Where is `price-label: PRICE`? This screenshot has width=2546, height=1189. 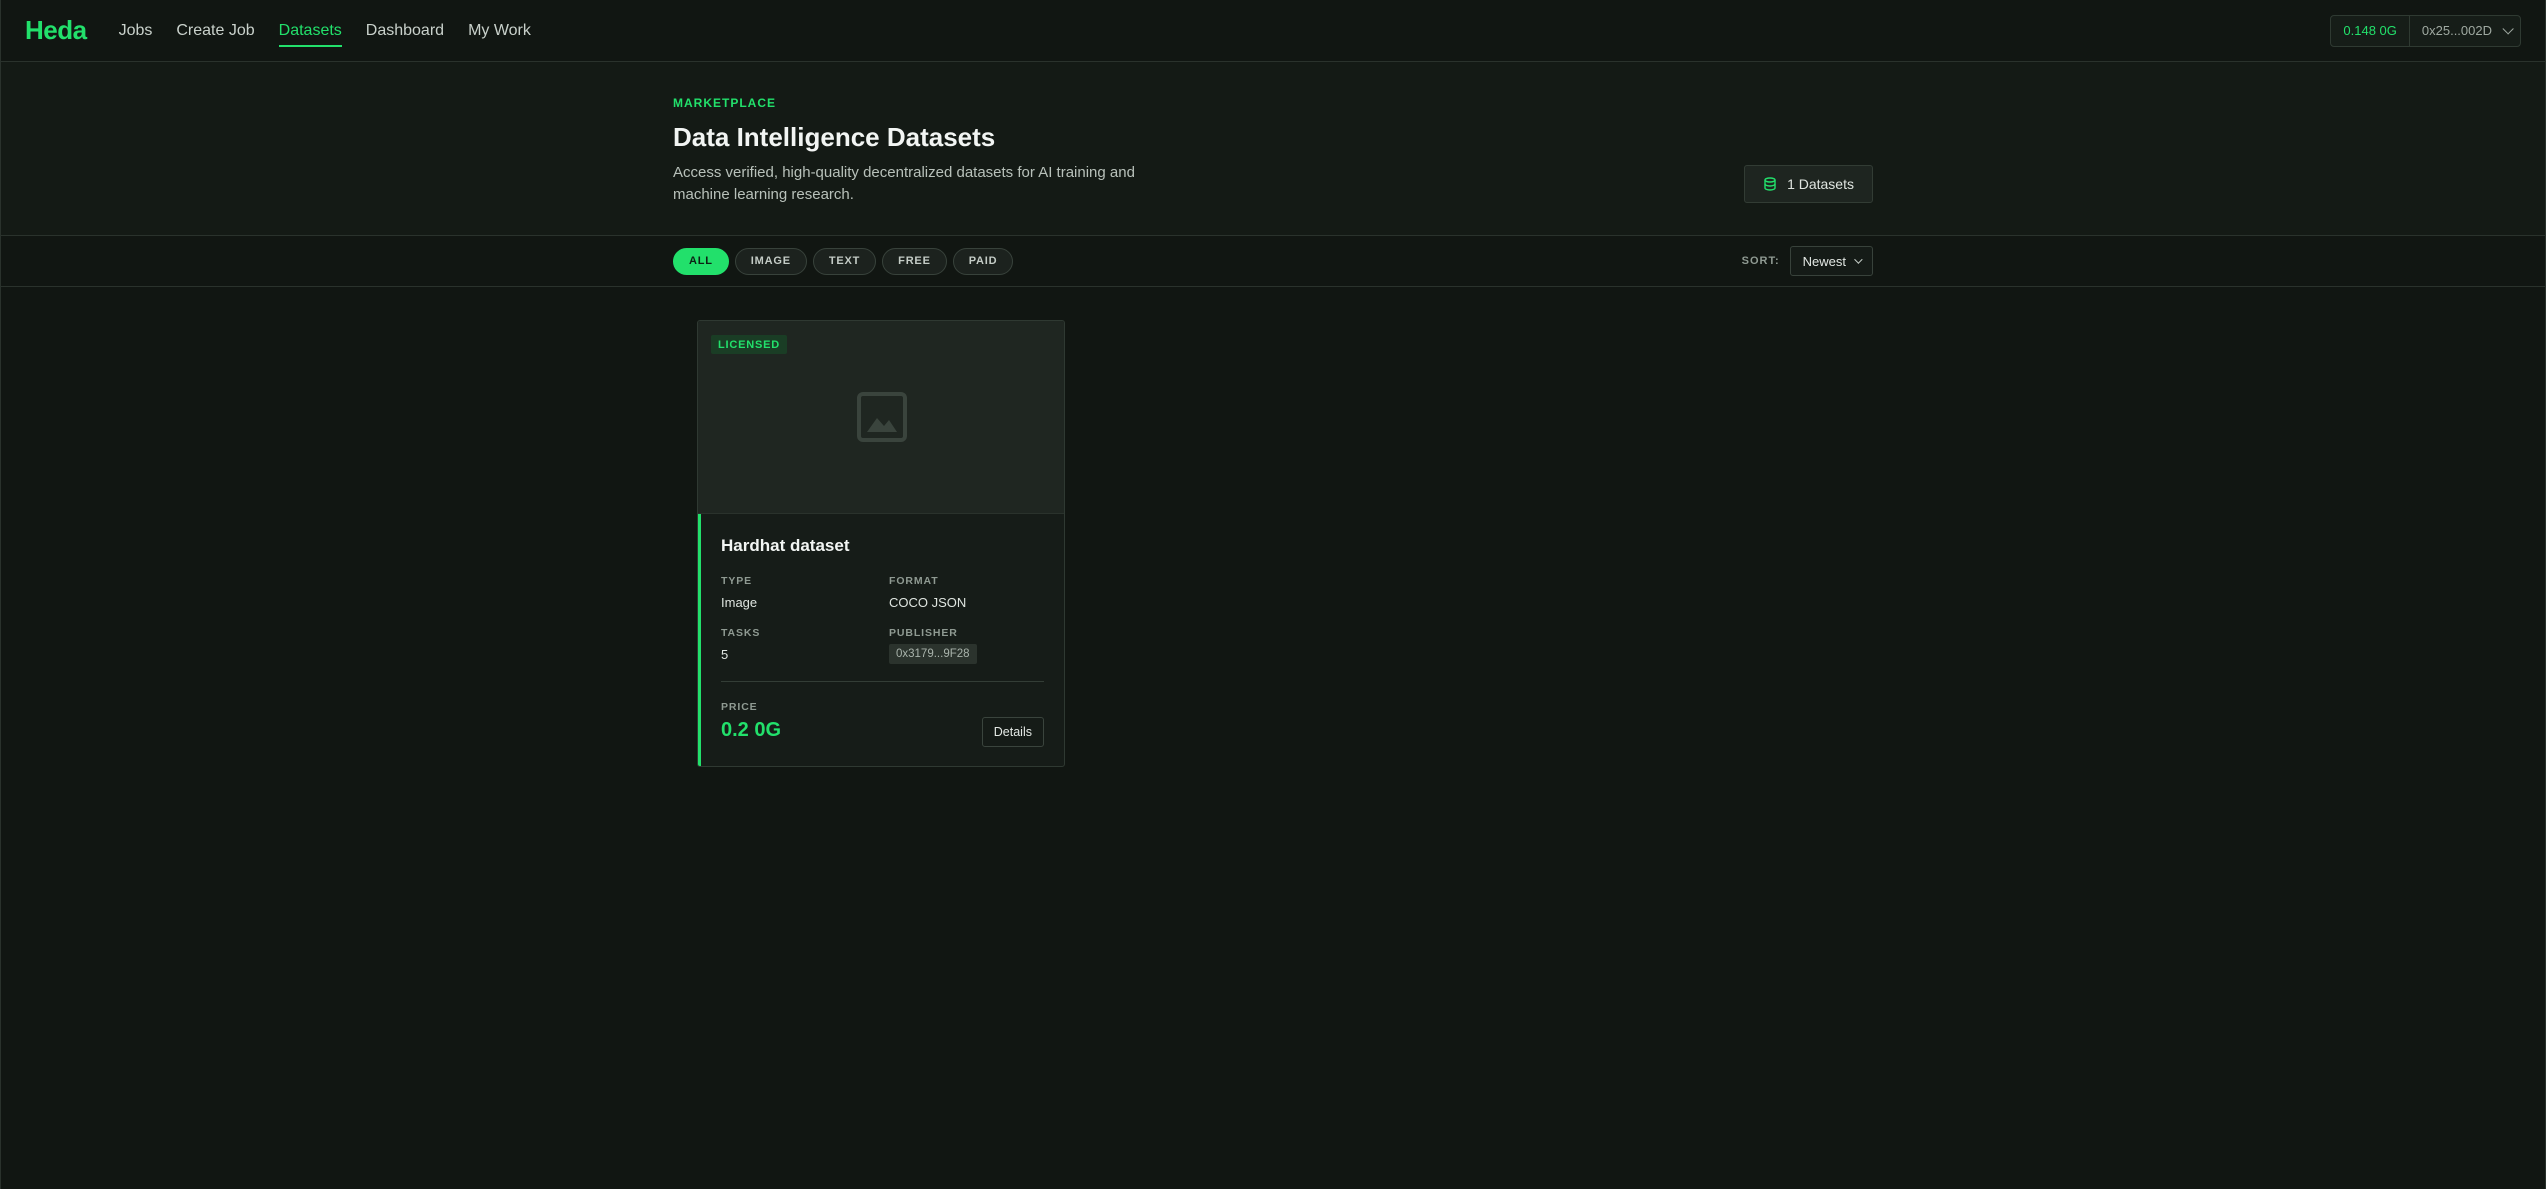
price-label: PRICE is located at coordinates (739, 707).